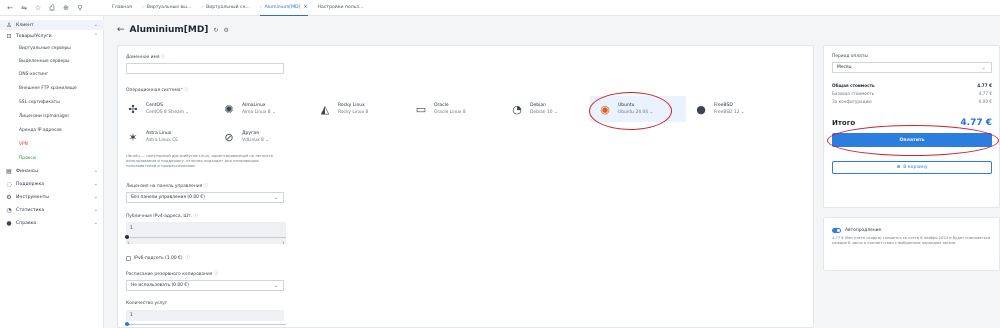  I want to click on rocky-linux-icon: ◭, so click(325, 109).